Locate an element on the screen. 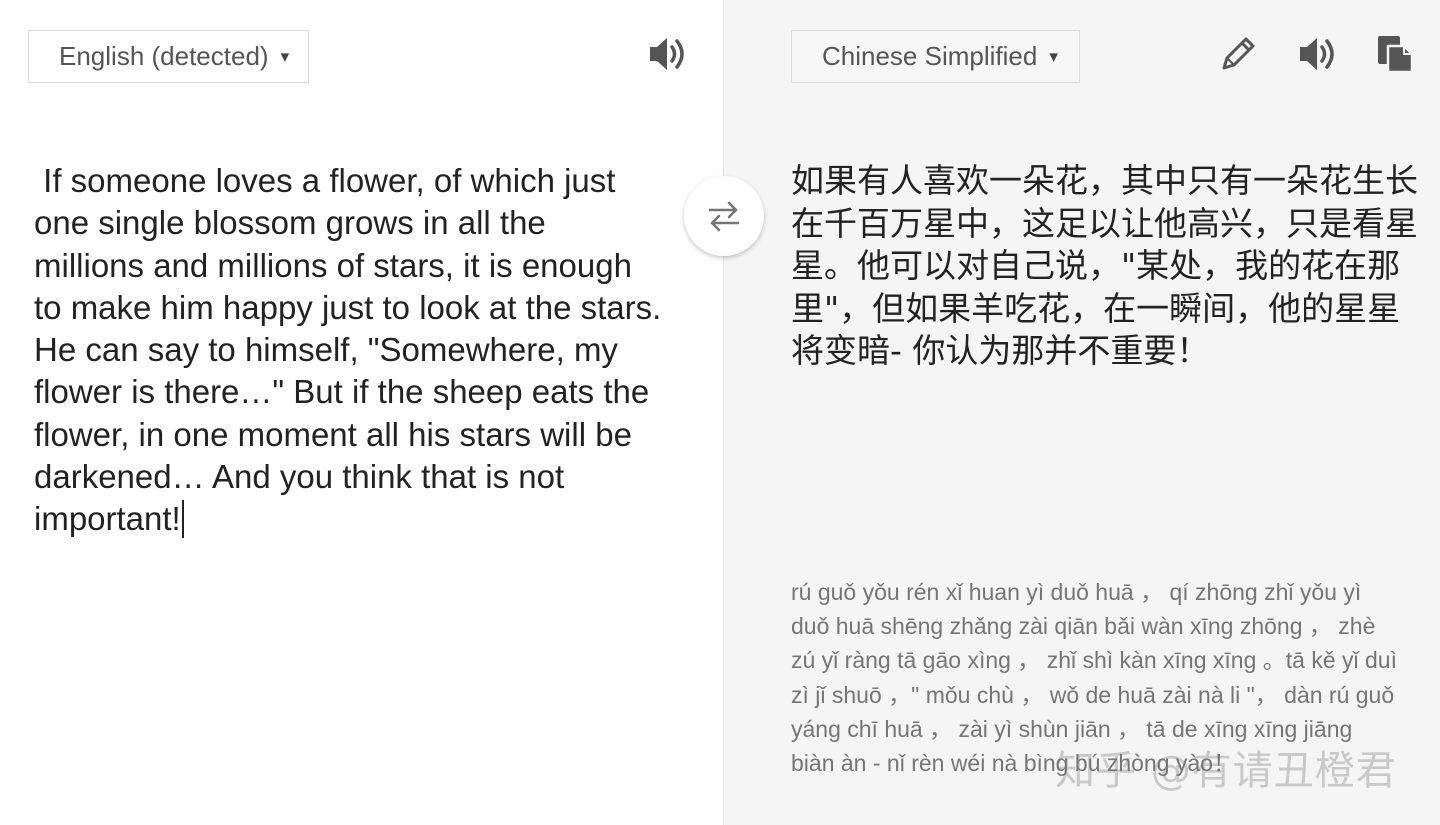 The width and height of the screenshot is (1440, 825). swap-arrows-icon is located at coordinates (724, 216).